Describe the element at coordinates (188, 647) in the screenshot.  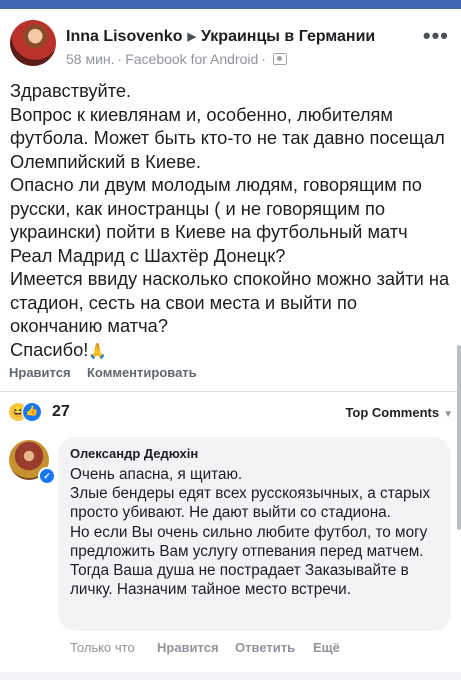
I see `comment-like-button: Нравится` at that location.